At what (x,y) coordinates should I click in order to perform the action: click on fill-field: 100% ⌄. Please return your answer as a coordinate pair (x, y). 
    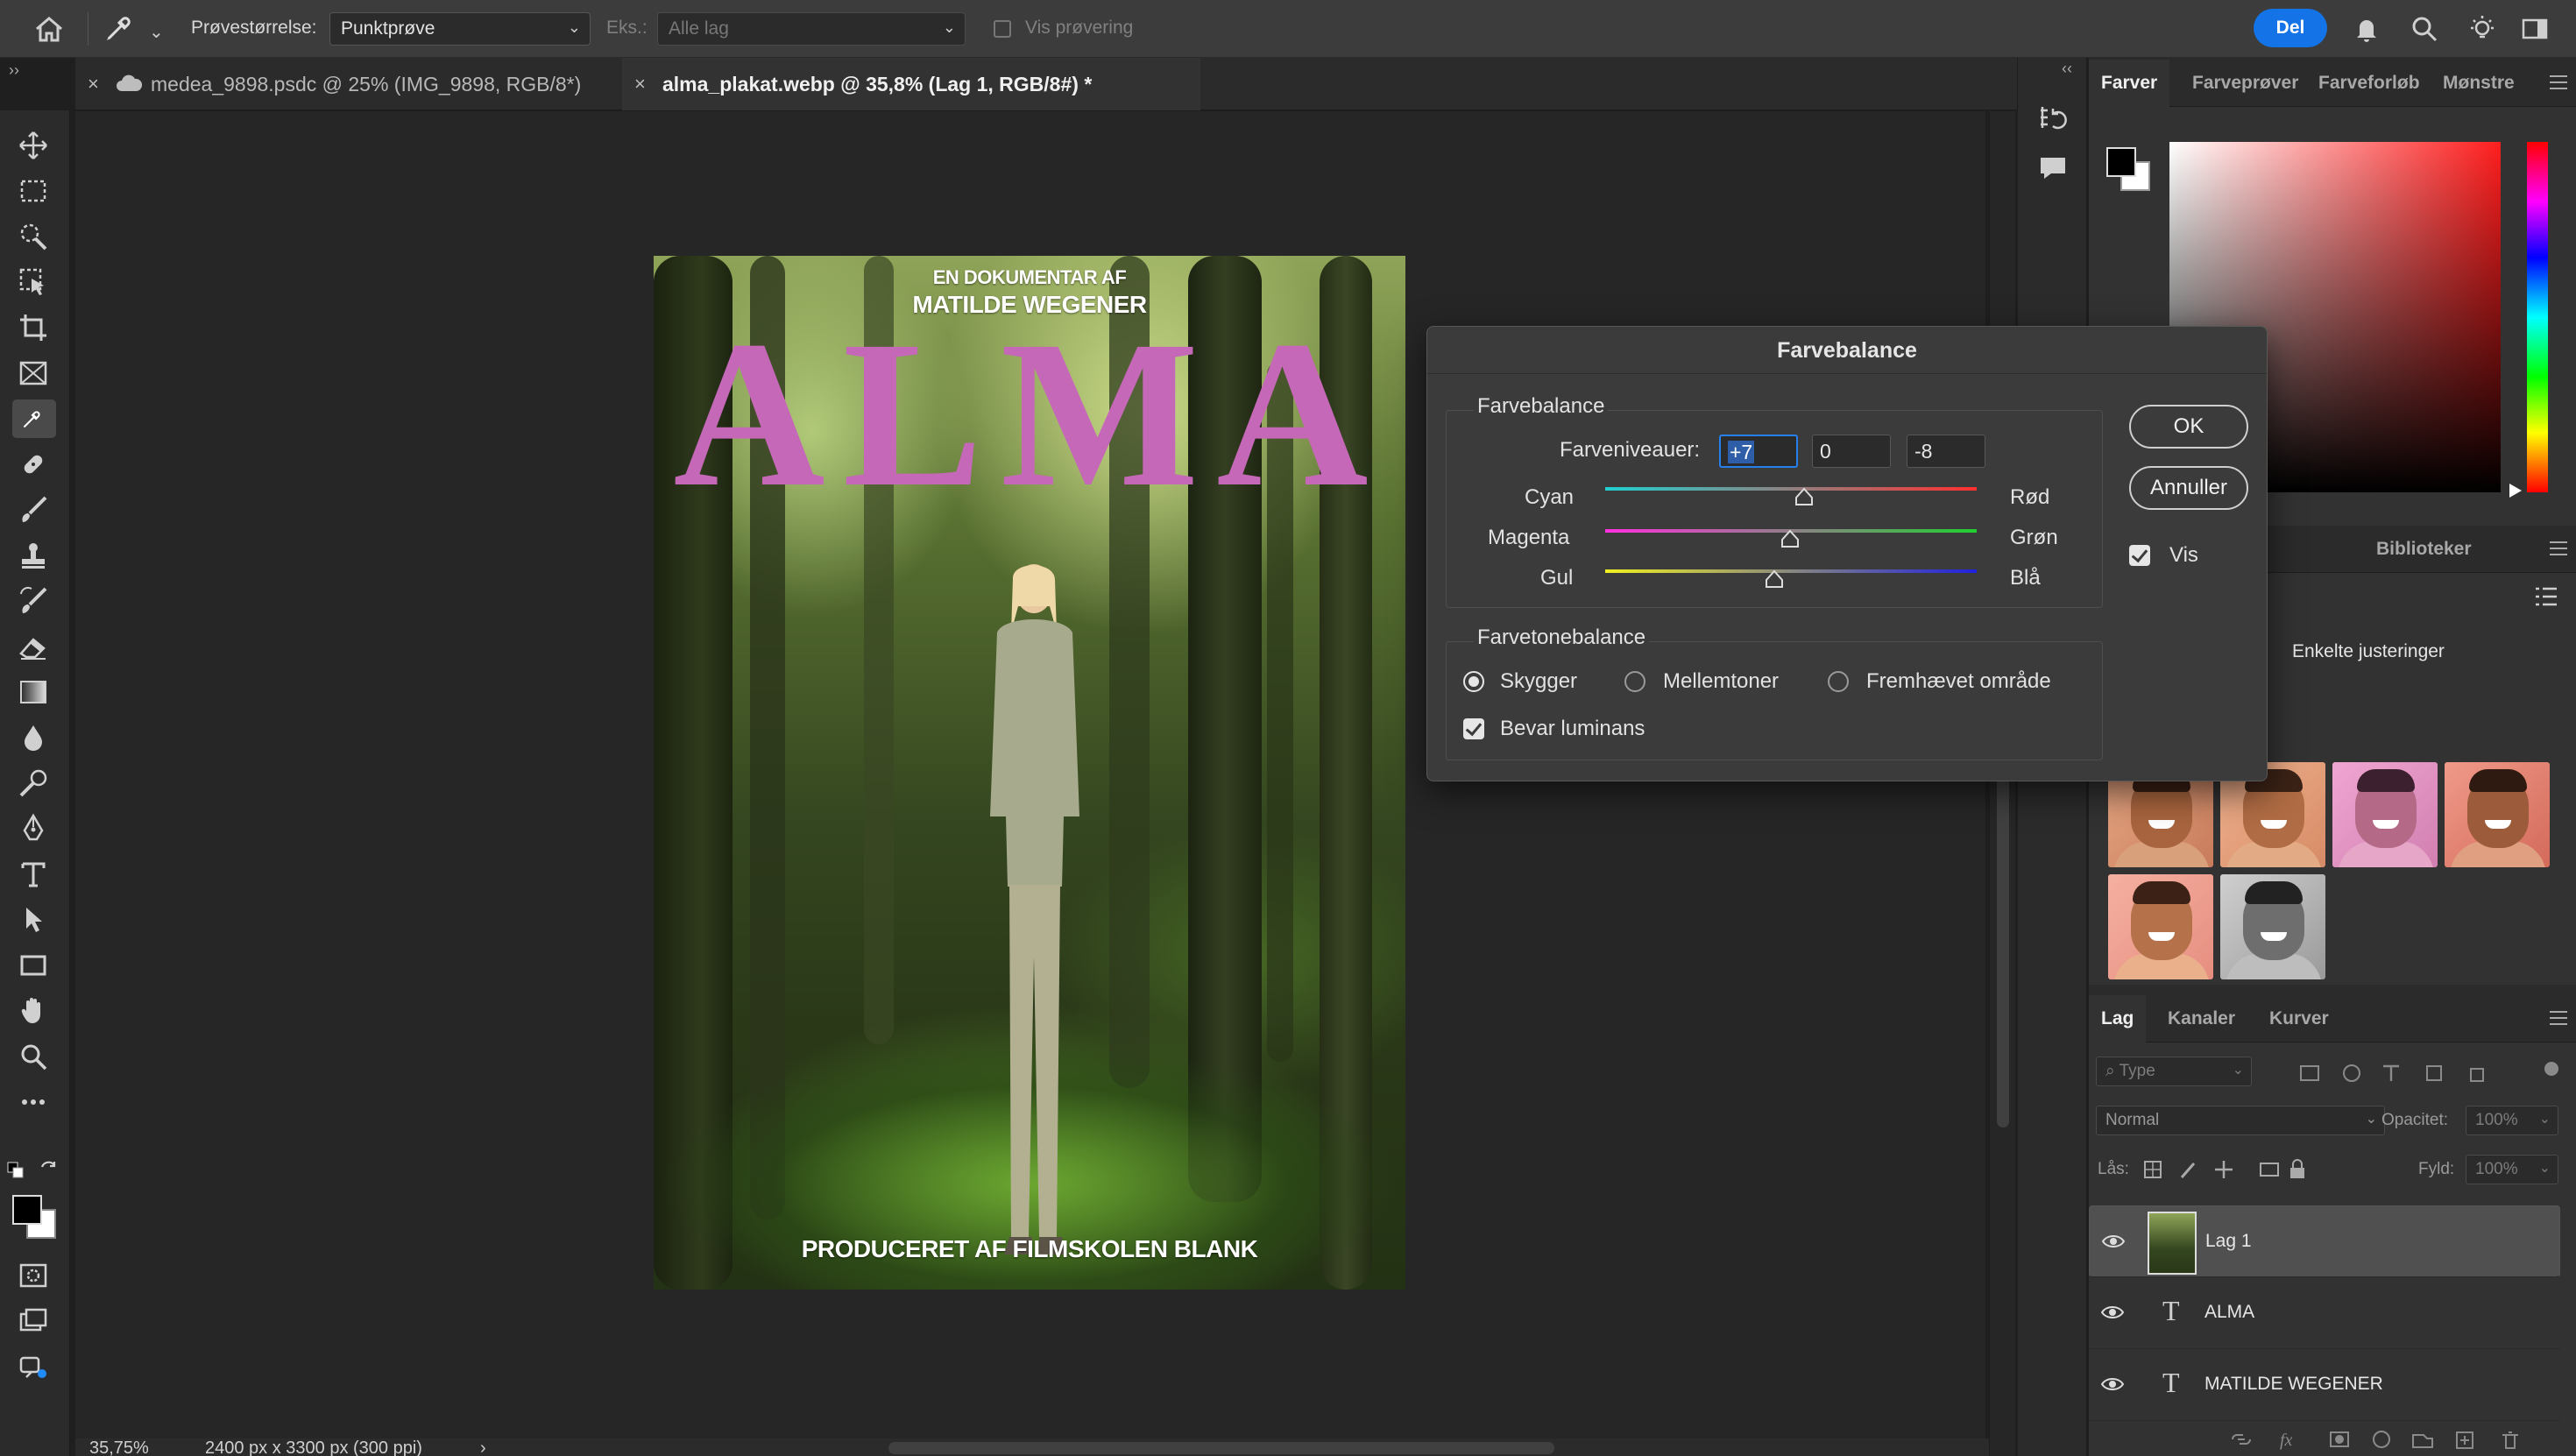
    Looking at the image, I should click on (2512, 1169).